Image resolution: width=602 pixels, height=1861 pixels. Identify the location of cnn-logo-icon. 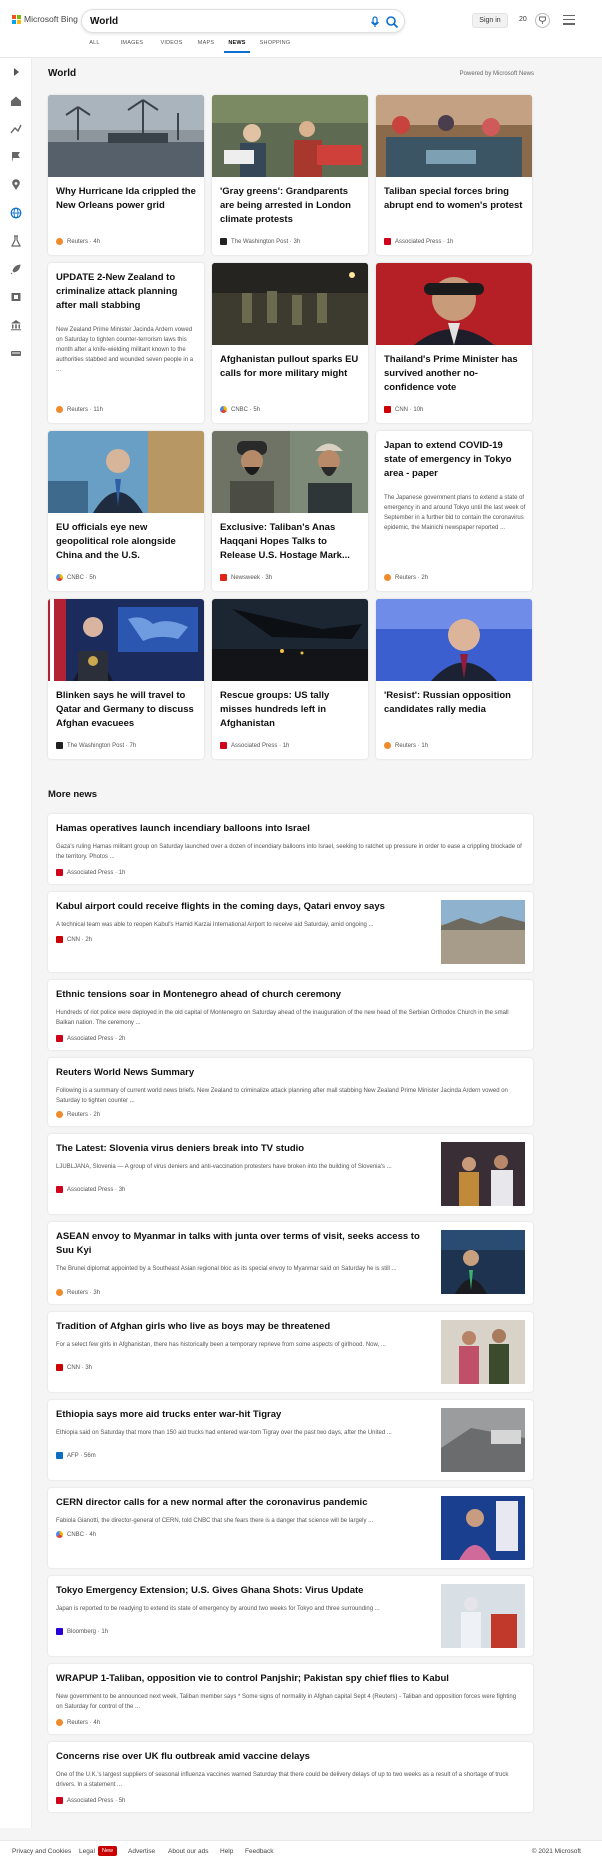
(59, 939).